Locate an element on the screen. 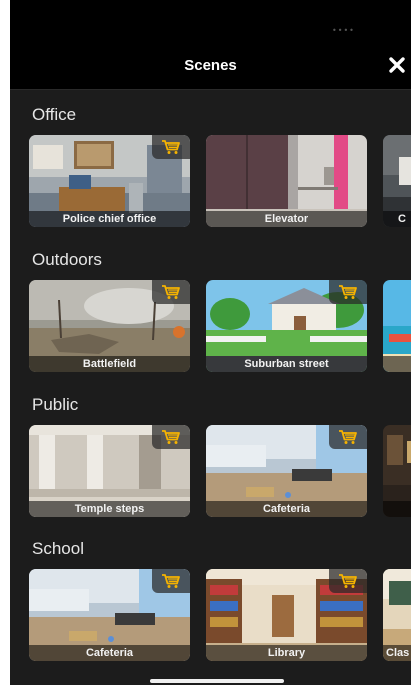  close-icon is located at coordinates (397, 65).